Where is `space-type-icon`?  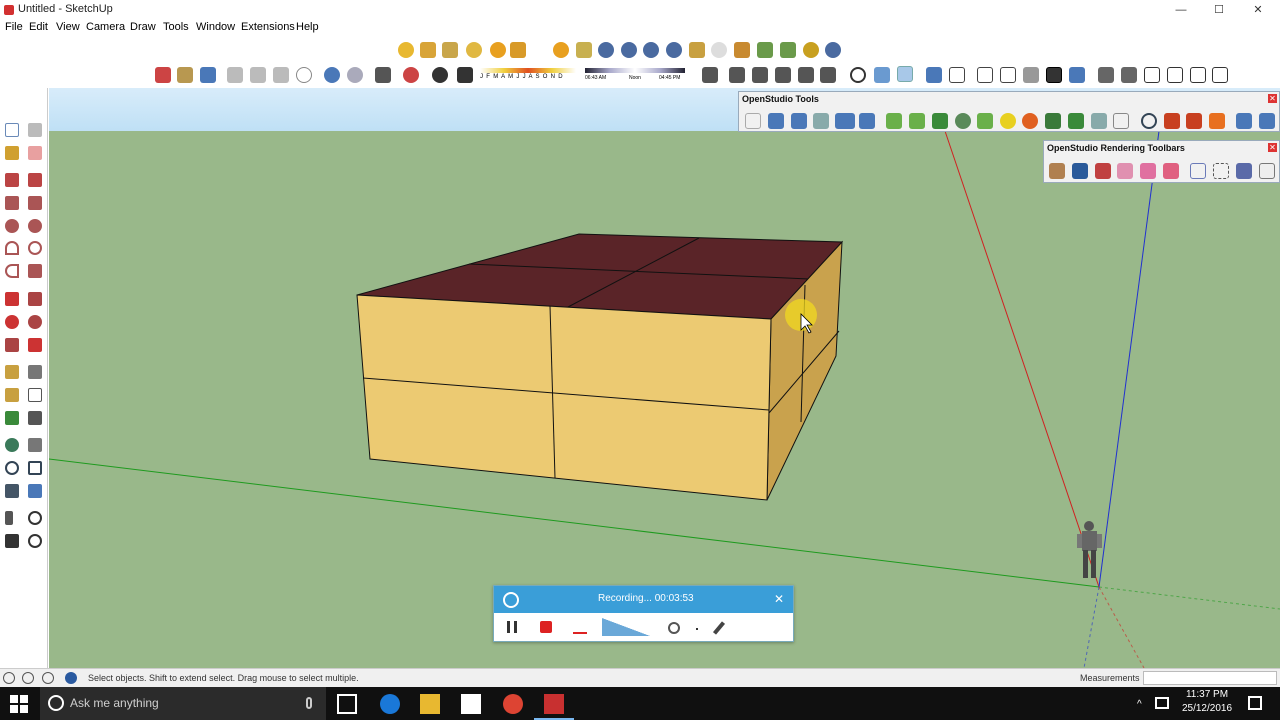
space-type-icon is located at coordinates (1099, 121).